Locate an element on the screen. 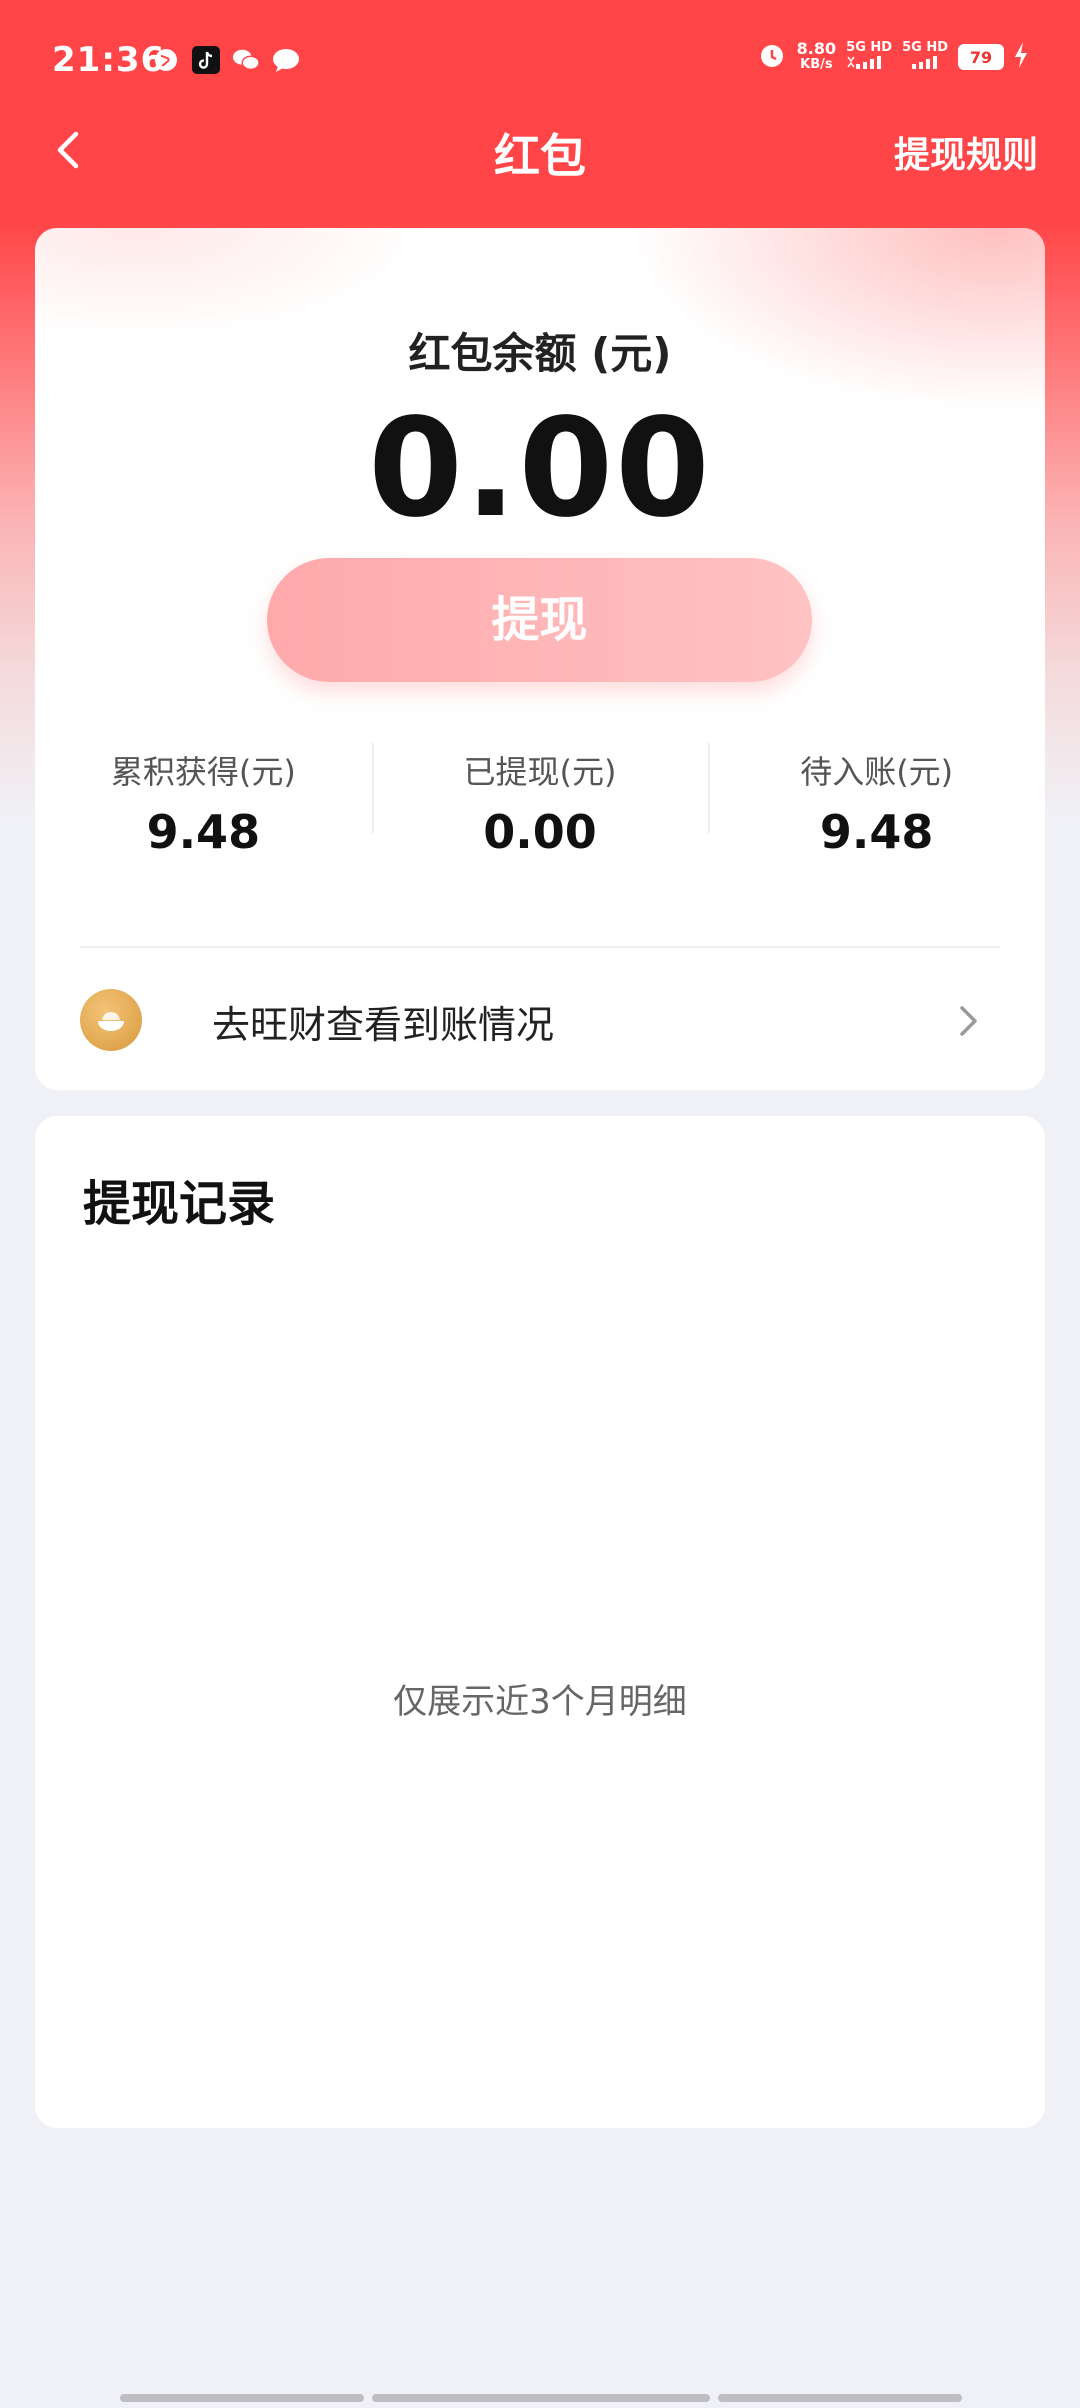 The height and width of the screenshot is (2408, 1080). notification-icons is located at coordinates (226, 60).